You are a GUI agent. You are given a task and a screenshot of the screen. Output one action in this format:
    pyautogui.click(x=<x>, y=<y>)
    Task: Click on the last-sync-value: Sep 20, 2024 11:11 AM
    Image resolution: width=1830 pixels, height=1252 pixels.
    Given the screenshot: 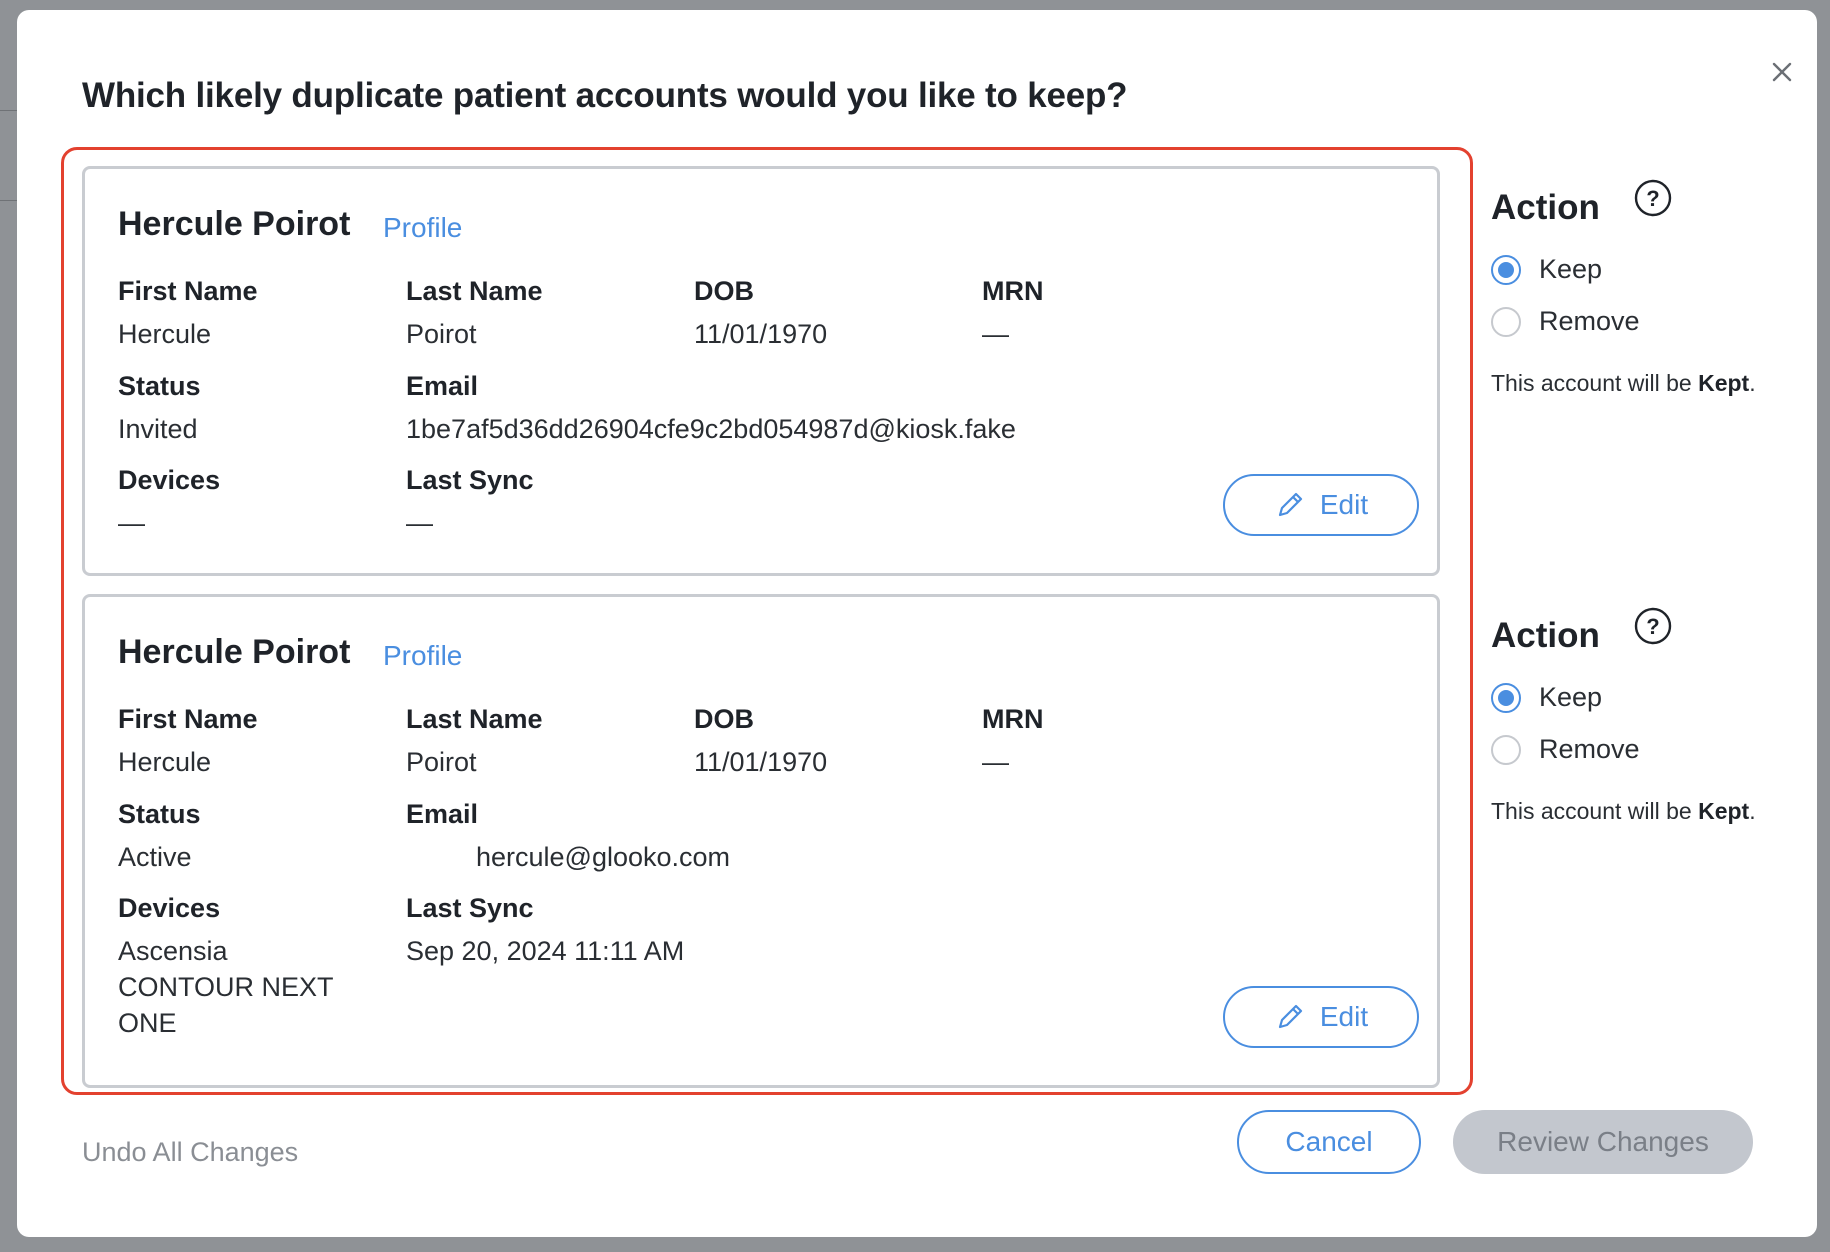 What is the action you would take?
    pyautogui.click(x=545, y=951)
    